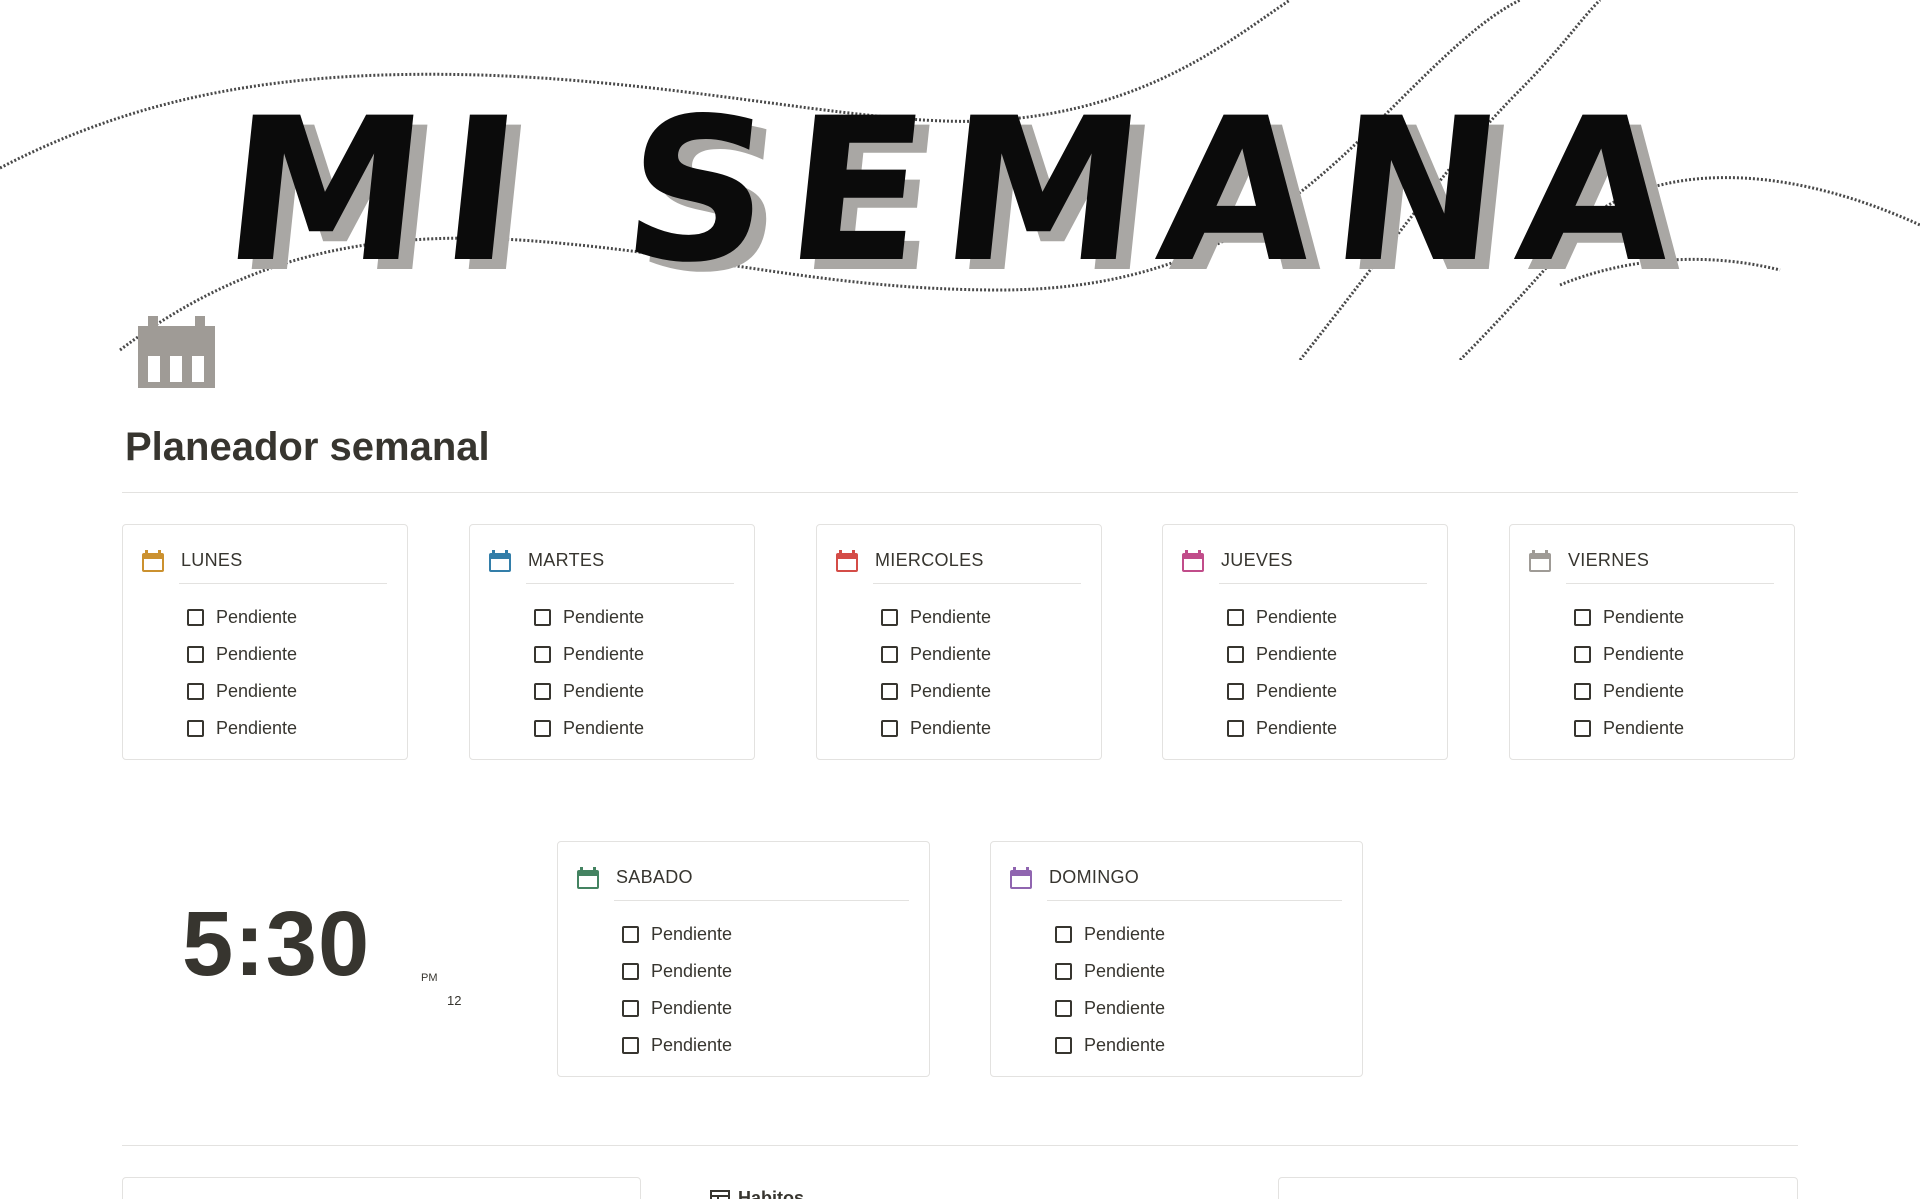 Image resolution: width=1920 pixels, height=1199 pixels. What do you see at coordinates (611, 565) in the screenshot?
I see `day-header: MARTES` at bounding box center [611, 565].